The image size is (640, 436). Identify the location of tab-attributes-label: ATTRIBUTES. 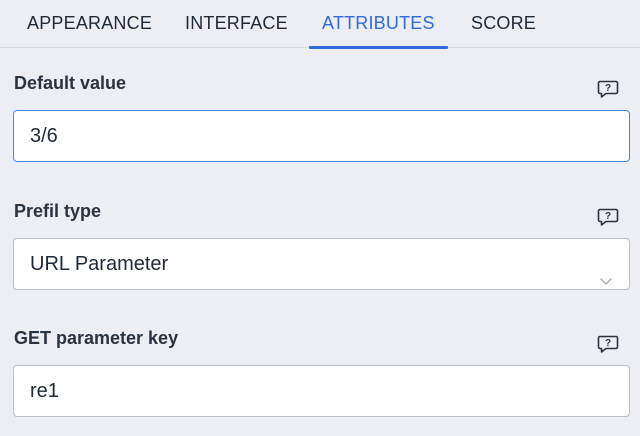
(378, 23).